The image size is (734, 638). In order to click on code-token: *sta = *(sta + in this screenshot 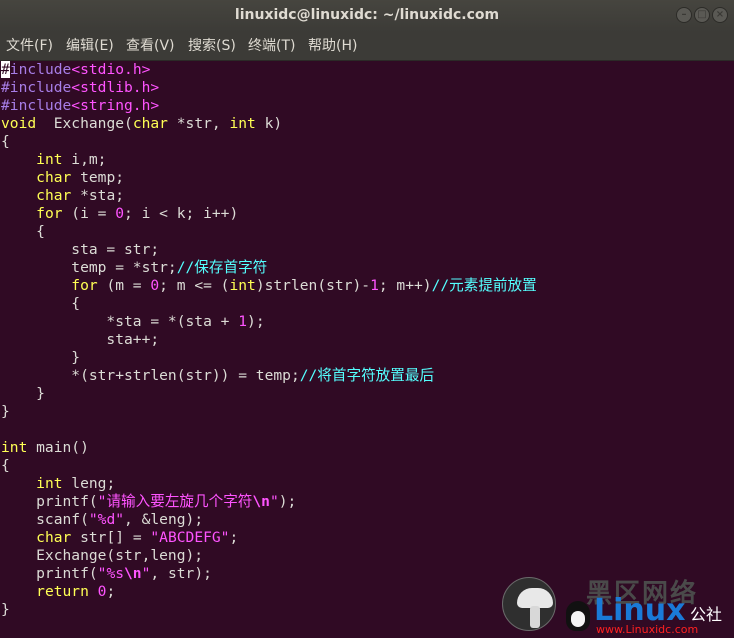, I will do `click(120, 321)`.